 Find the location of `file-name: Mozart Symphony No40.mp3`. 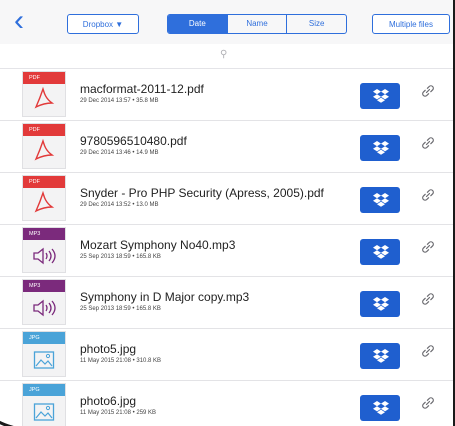

file-name: Mozart Symphony No40.mp3 is located at coordinates (158, 245).